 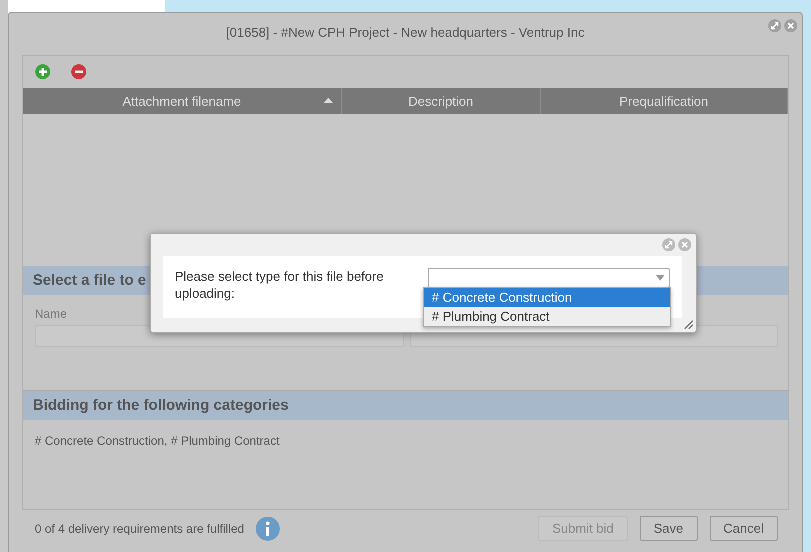 I want to click on dropdown-option: # Plumbing Contract, so click(x=547, y=316).